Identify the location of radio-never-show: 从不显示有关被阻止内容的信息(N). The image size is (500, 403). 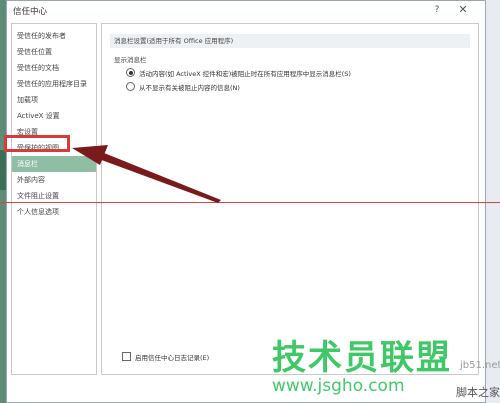
(183, 87).